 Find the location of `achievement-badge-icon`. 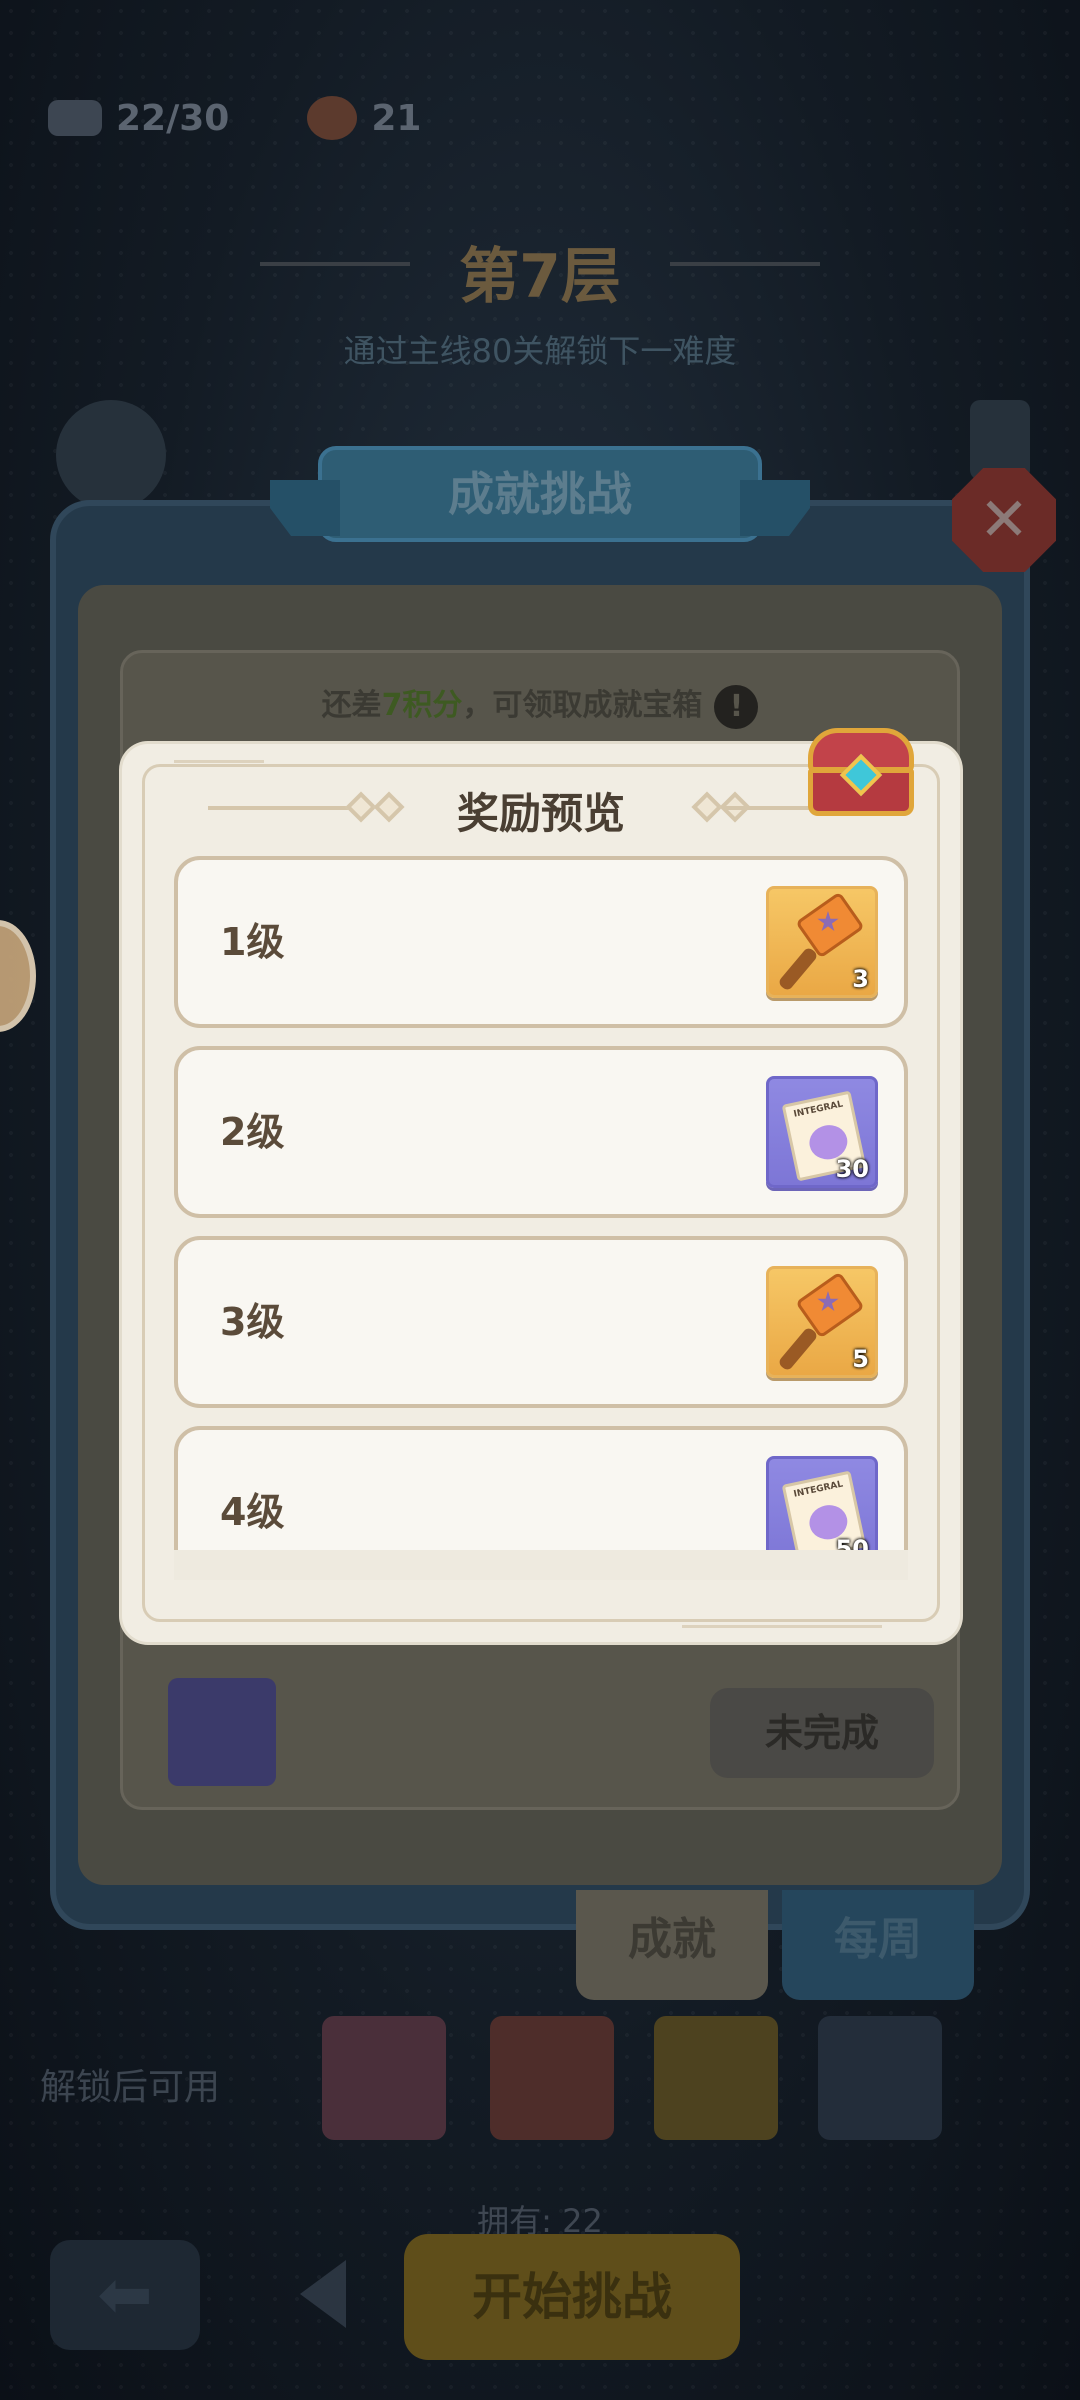

achievement-badge-icon is located at coordinates (222, 1732).